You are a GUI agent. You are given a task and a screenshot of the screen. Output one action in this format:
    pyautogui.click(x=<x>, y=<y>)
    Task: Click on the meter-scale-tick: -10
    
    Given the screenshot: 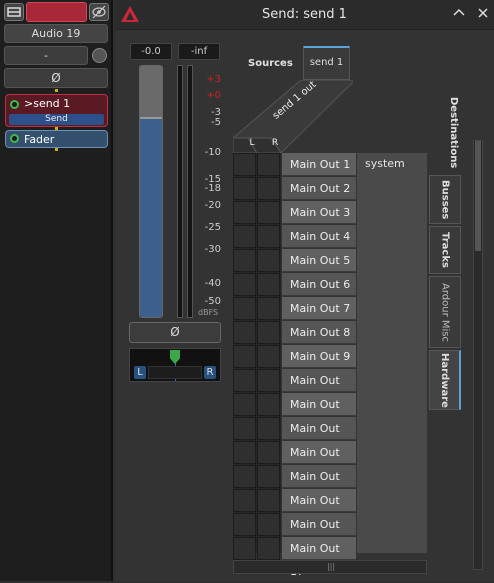 What is the action you would take?
    pyautogui.click(x=212, y=152)
    